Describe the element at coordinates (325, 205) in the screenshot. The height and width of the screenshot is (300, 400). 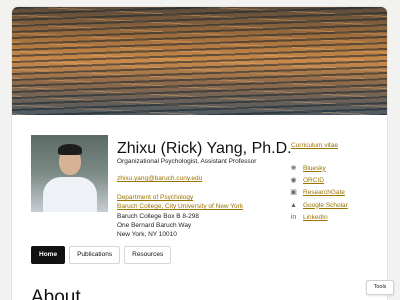
I see `google-scholar-link: Google Scholar` at that location.